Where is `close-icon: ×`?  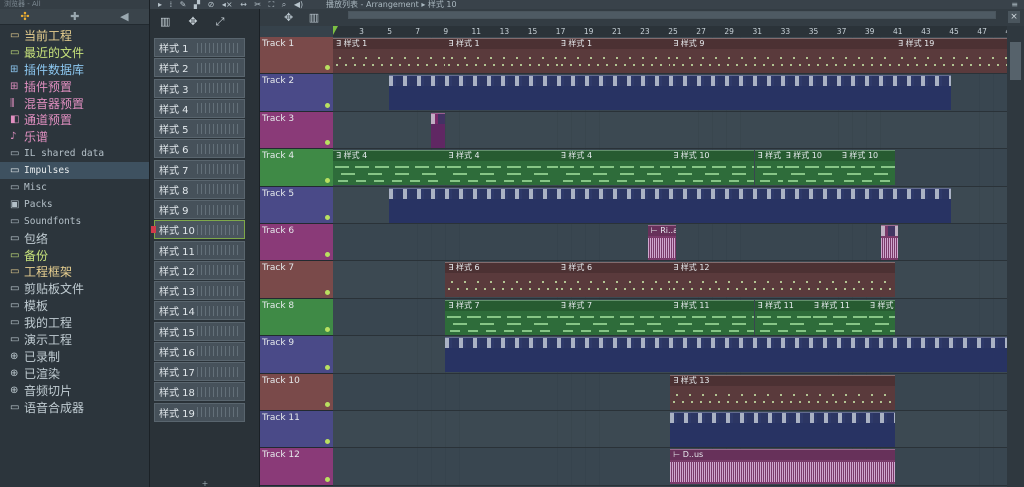 close-icon: × is located at coordinates (1014, 17).